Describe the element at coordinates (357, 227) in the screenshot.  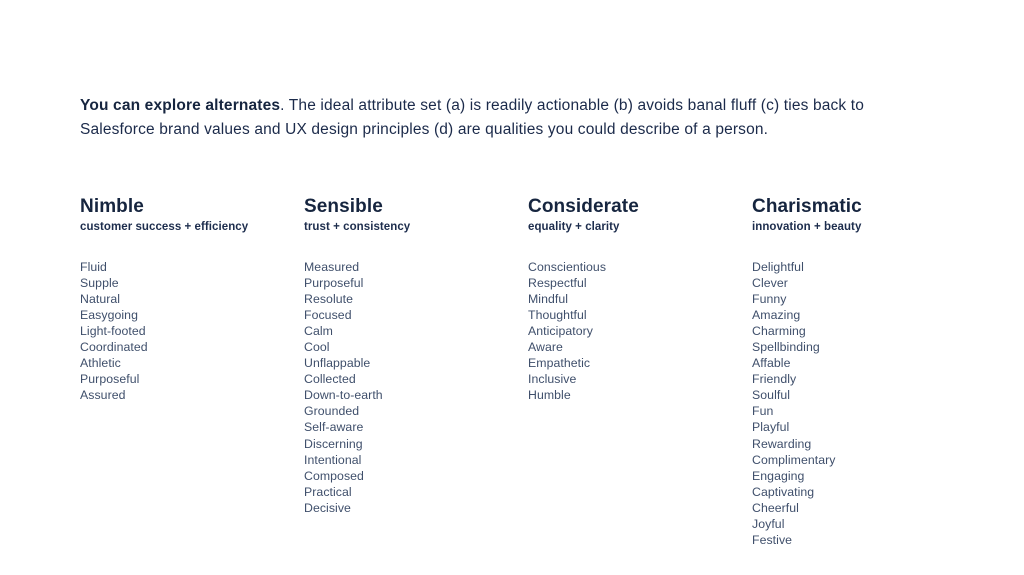
I see `column-subtitle: trust + consistency` at that location.